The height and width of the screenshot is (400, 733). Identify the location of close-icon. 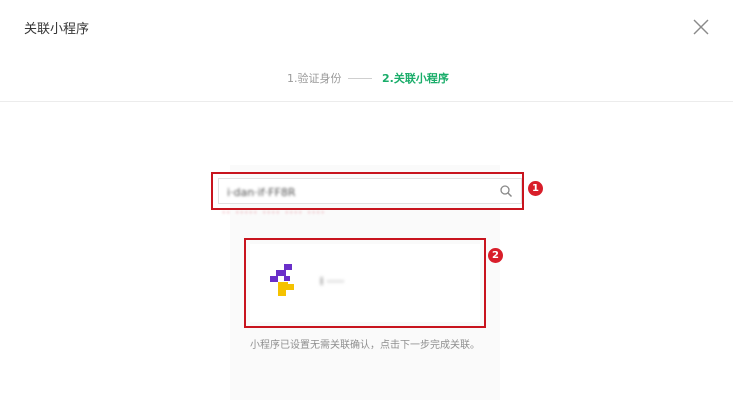
(701, 27).